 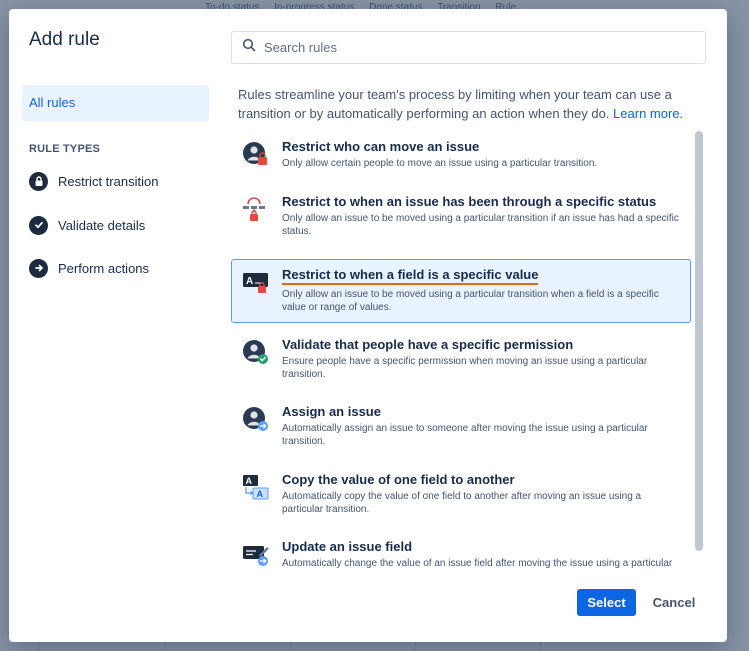 I want to click on sidebar-item-perform-actions: Perform actions, so click(x=89, y=268).